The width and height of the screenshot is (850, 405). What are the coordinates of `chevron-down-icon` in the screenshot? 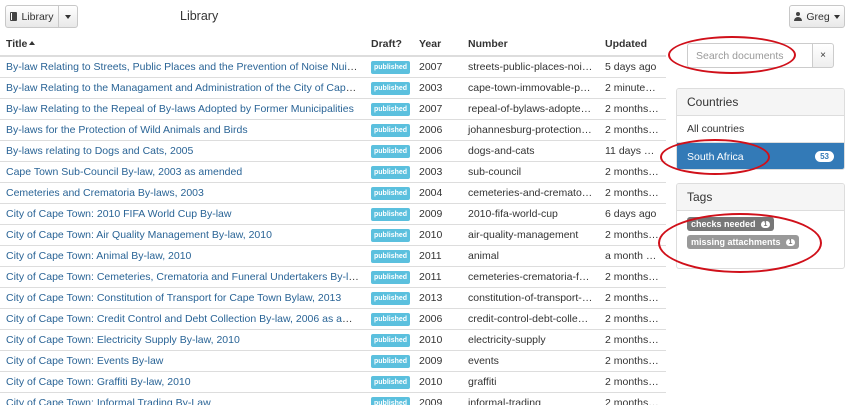 It's located at (68, 16).